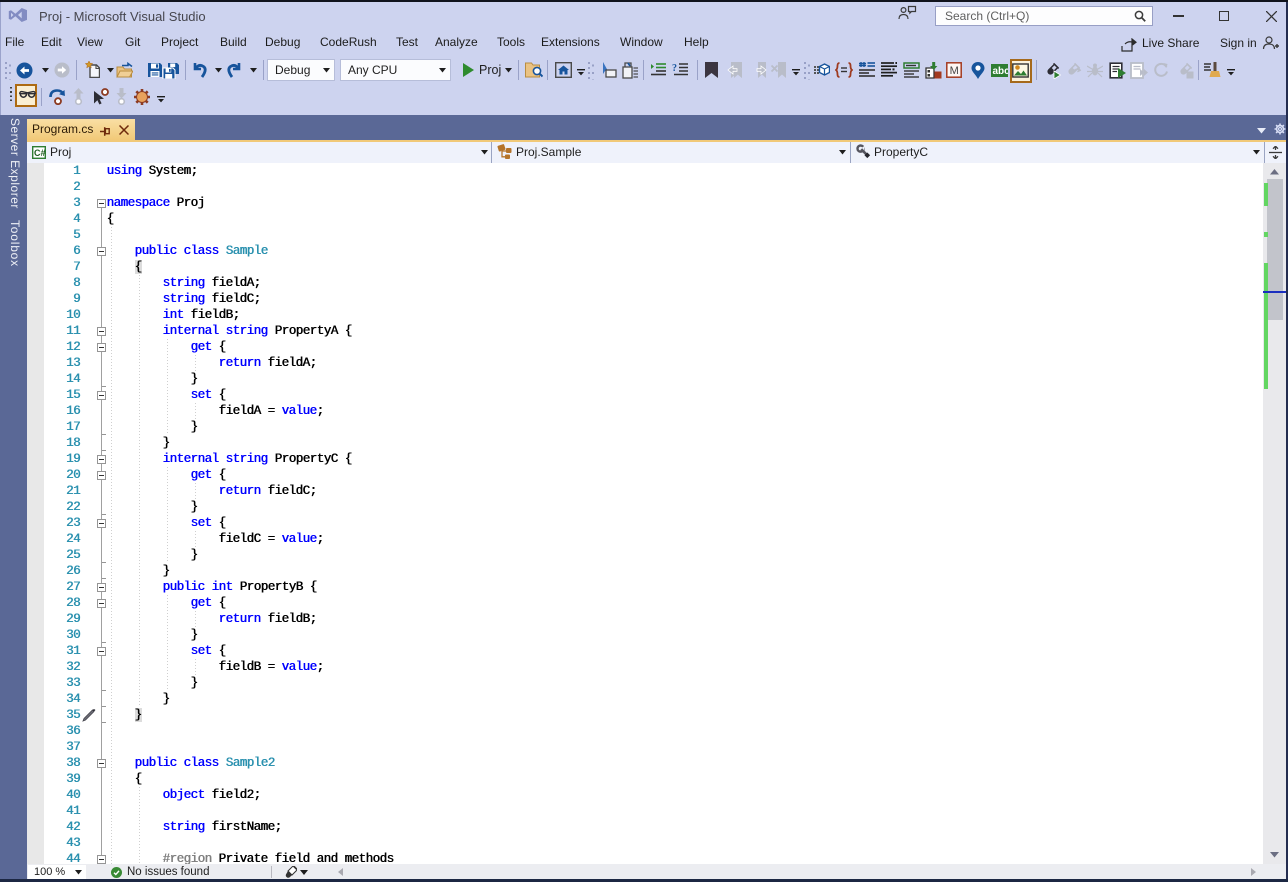 This screenshot has width=1288, height=882. What do you see at coordinates (954, 71) in the screenshot?
I see `svg-text: M` at bounding box center [954, 71].